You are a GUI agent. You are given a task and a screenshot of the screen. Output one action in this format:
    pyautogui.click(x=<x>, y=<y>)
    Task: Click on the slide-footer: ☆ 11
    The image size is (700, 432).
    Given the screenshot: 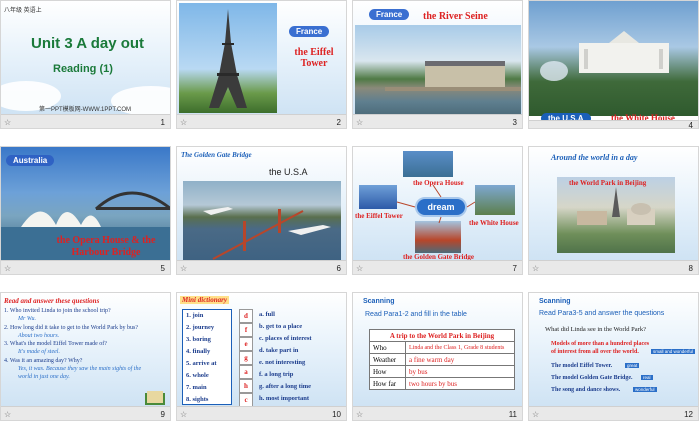 What is the action you would take?
    pyautogui.click(x=437, y=413)
    